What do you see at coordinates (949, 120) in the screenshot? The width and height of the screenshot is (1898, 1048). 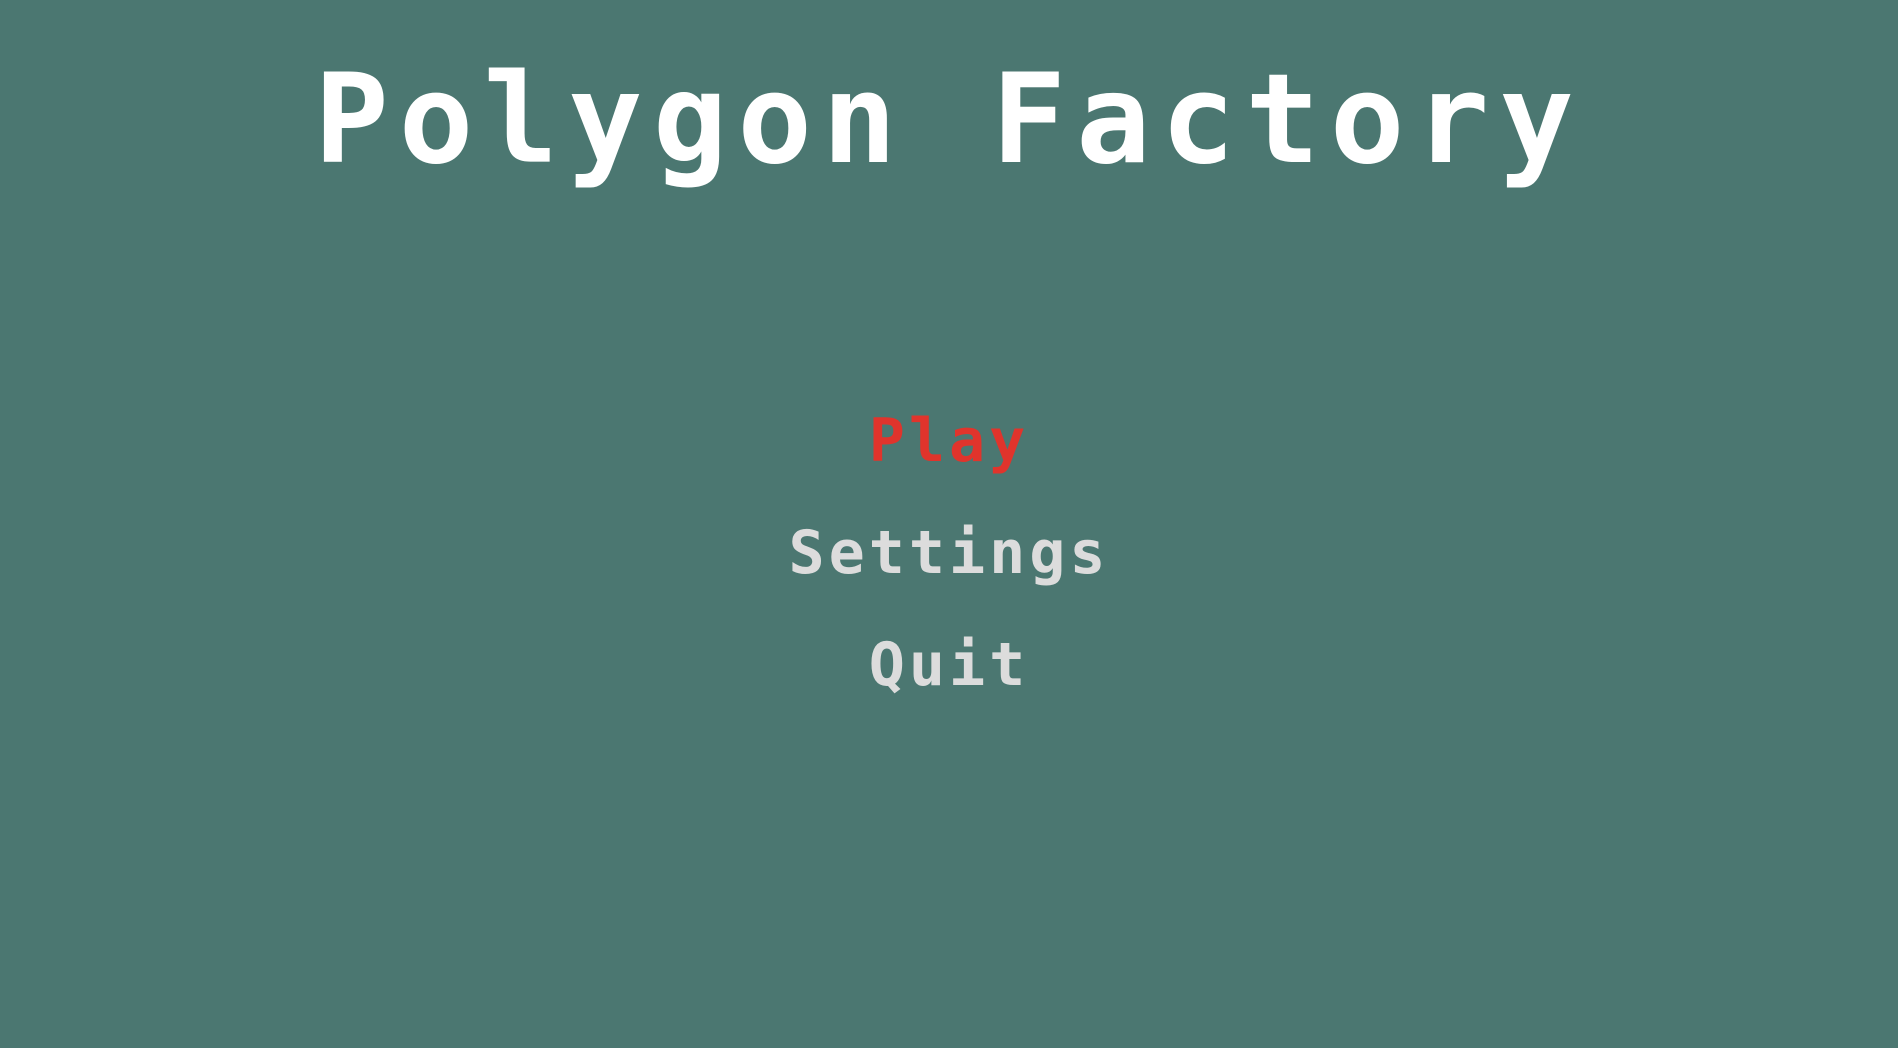 I see `game-title: Polygon Factory` at bounding box center [949, 120].